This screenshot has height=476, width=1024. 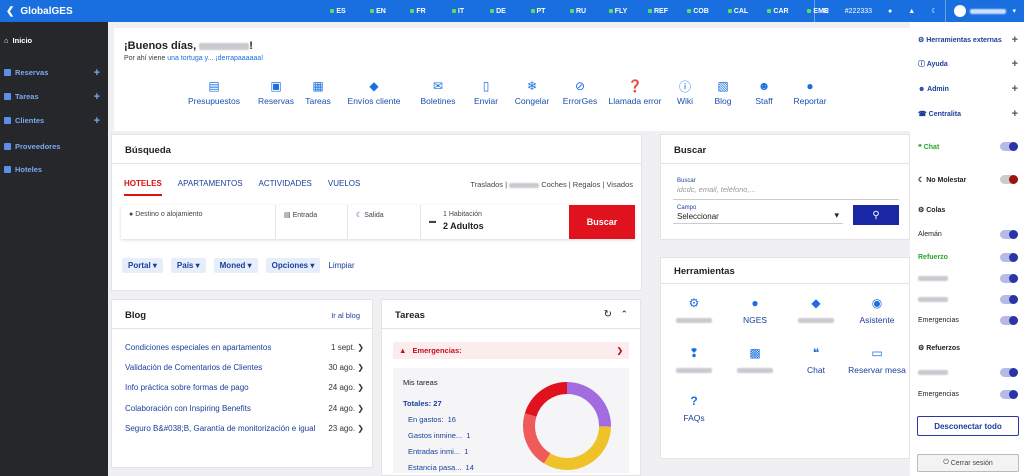 What do you see at coordinates (694, 360) in the screenshot?
I see `tool-5: ❢` at bounding box center [694, 360].